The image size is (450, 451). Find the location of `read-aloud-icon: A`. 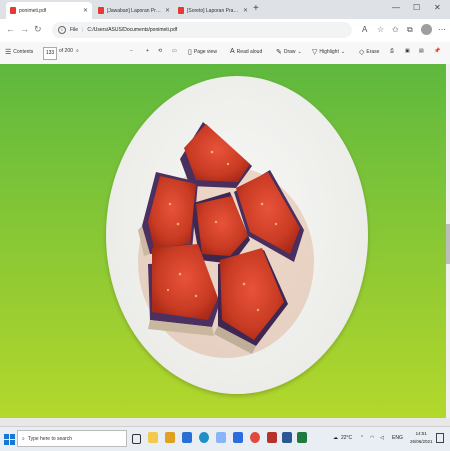

read-aloud-icon: A is located at coordinates (232, 51).